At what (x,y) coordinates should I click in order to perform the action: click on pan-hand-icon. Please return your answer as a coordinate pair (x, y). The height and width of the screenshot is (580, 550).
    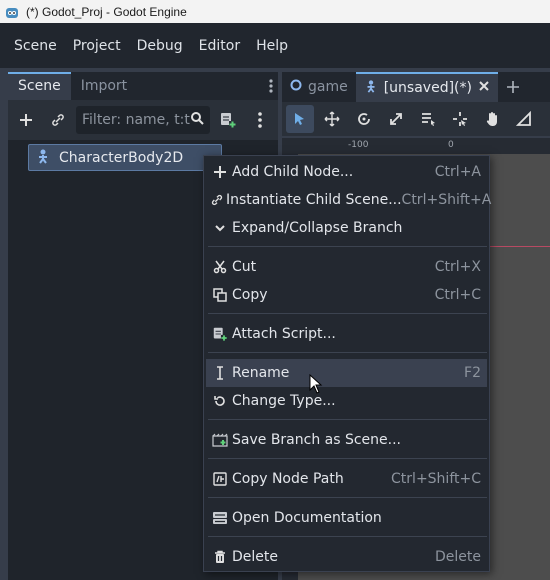
    Looking at the image, I should click on (492, 119).